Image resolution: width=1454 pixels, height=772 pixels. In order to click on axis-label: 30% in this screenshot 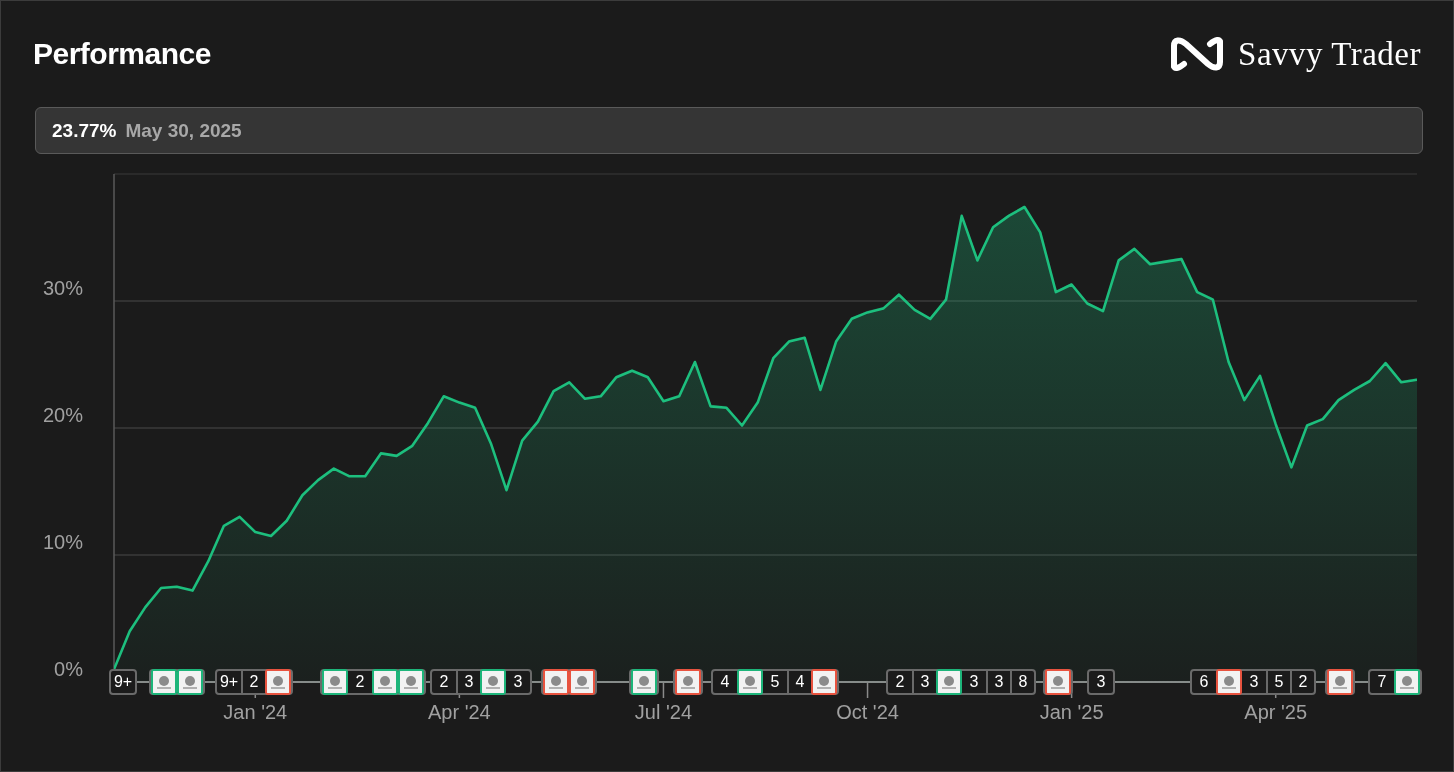, I will do `click(62, 288)`.